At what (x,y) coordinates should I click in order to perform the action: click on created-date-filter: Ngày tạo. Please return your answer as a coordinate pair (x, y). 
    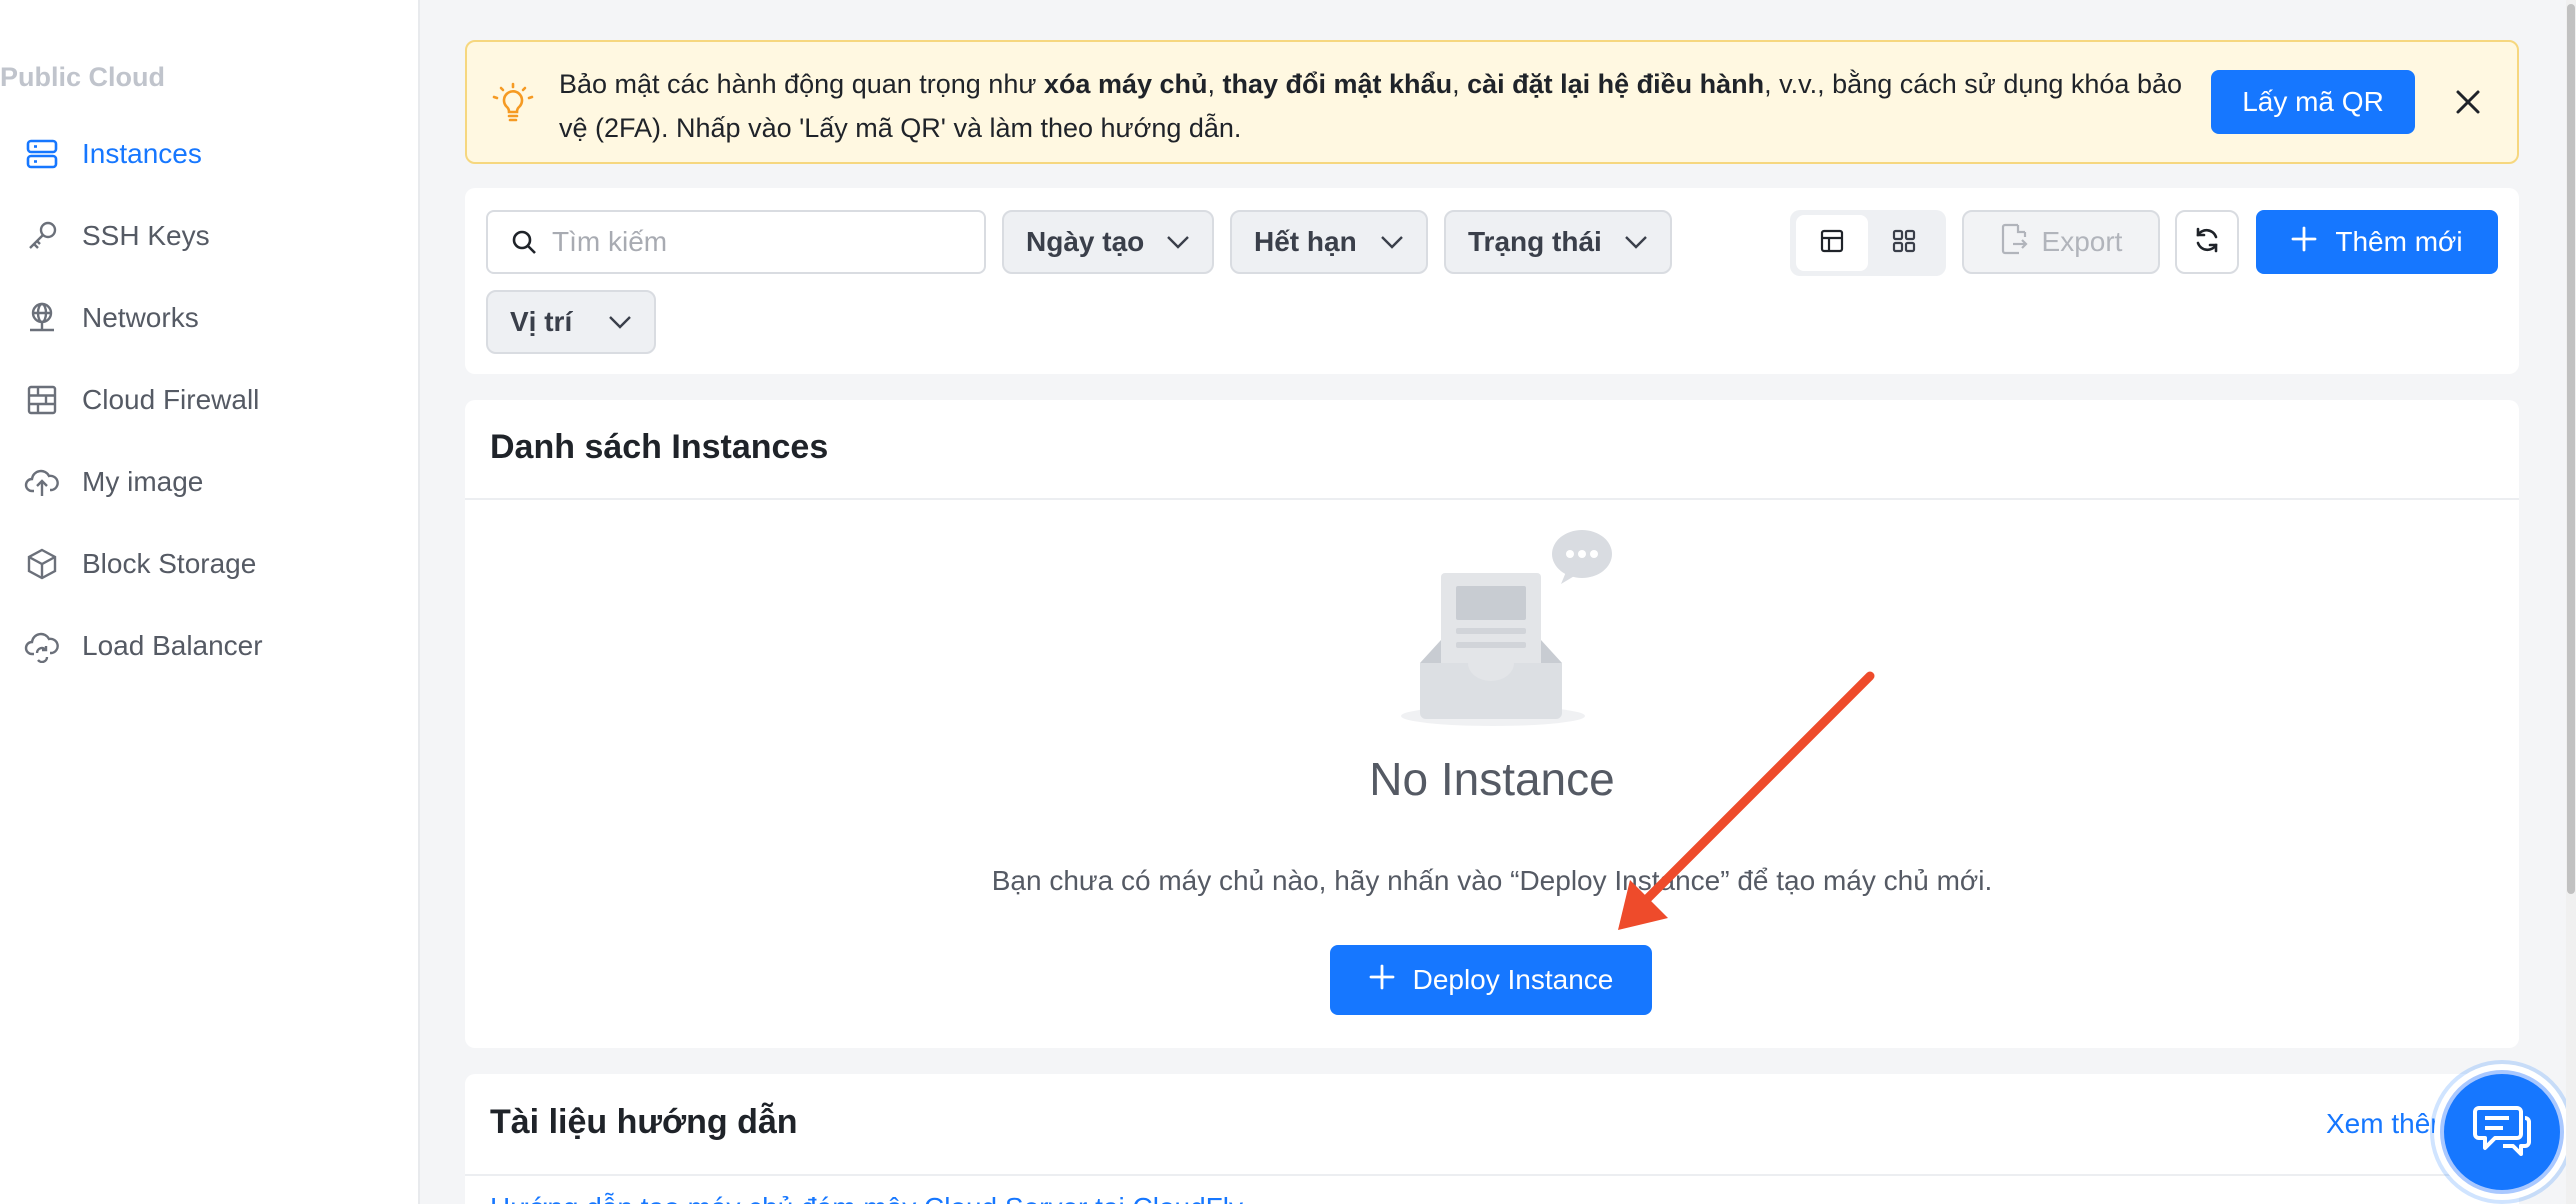
    Looking at the image, I should click on (1108, 242).